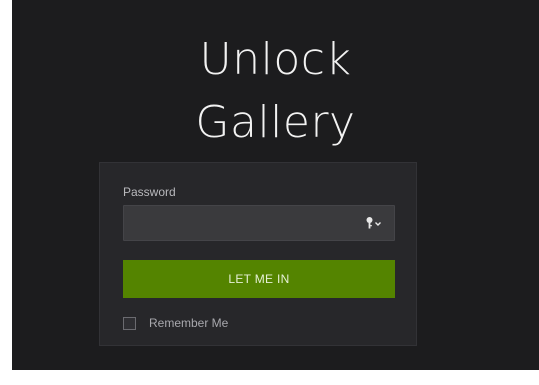 This screenshot has width=539, height=385. I want to click on remember-me-checkbox, so click(129, 323).